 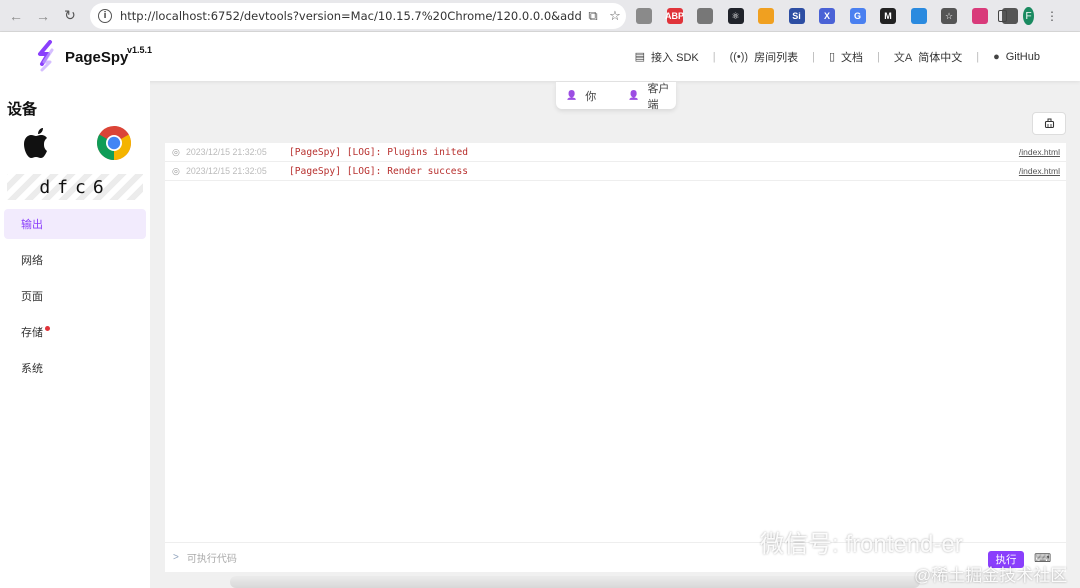 What do you see at coordinates (979, 16) in the screenshot?
I see `extension-12-icon` at bounding box center [979, 16].